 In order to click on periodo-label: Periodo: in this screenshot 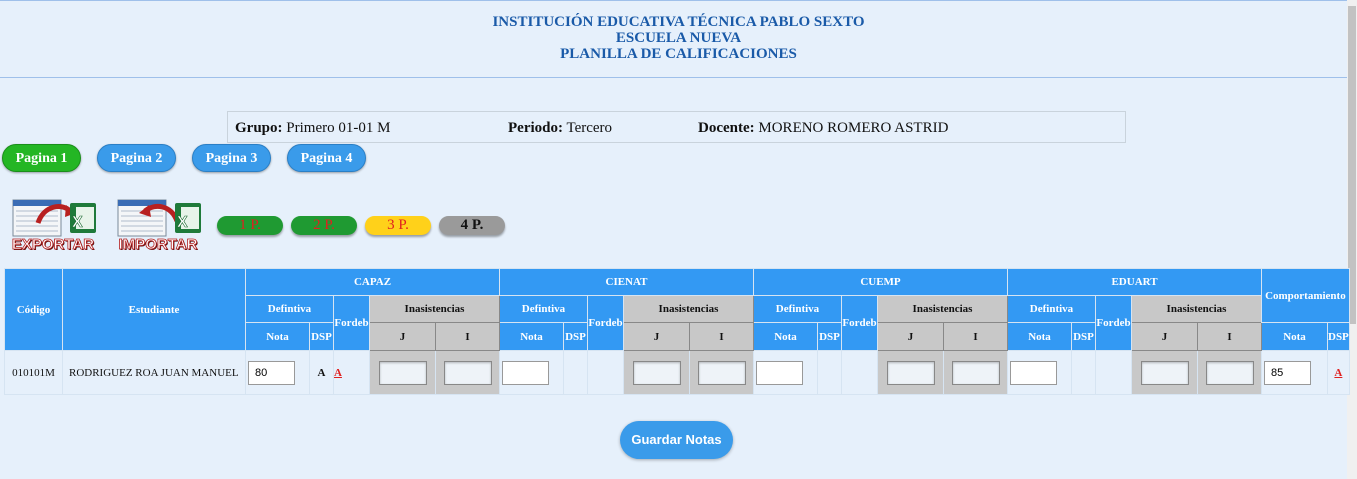, I will do `click(535, 128)`.